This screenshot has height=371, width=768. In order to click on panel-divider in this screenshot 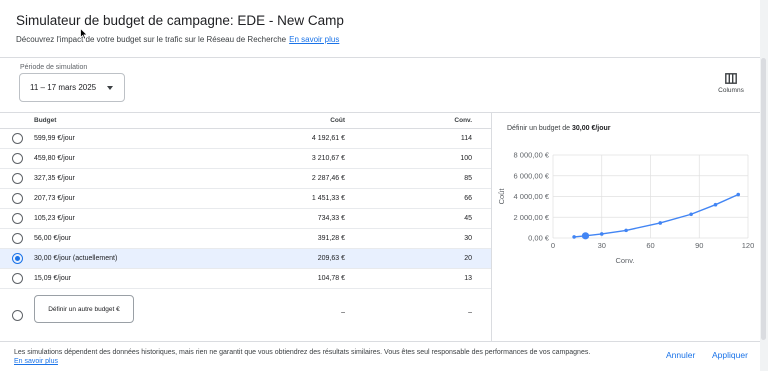, I will do `click(491, 226)`.